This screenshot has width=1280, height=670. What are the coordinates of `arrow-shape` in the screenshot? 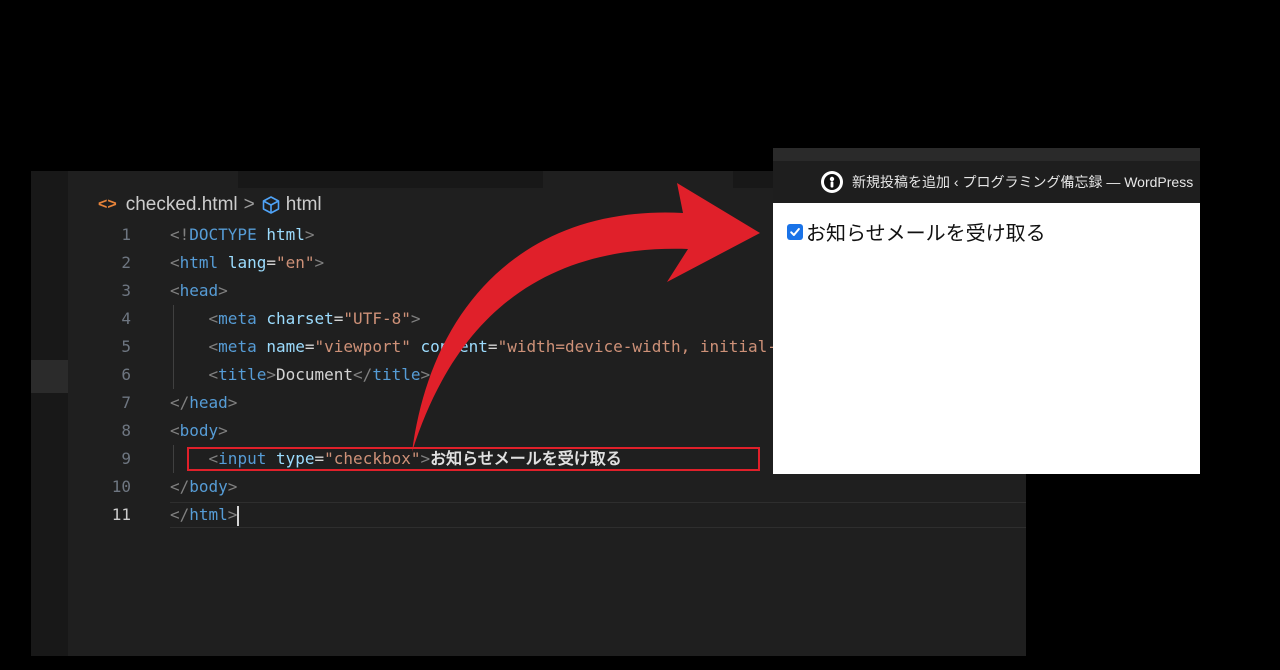 It's located at (586, 317).